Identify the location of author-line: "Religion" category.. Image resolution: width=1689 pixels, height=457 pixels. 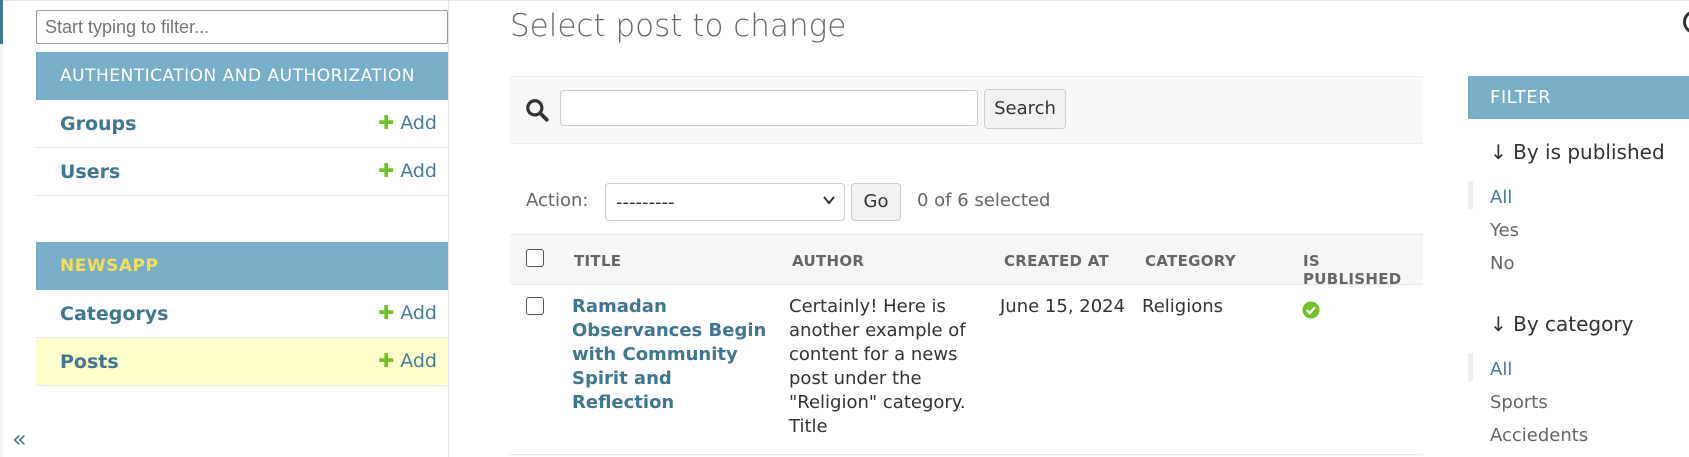
(877, 402).